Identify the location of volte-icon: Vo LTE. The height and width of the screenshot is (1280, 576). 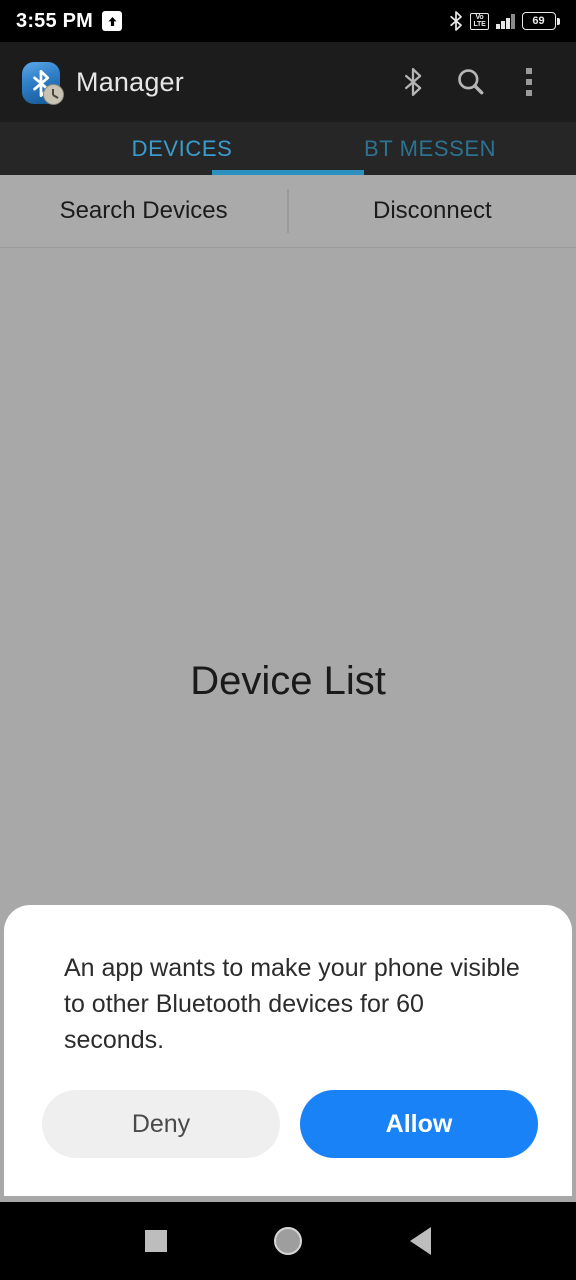
(479, 21).